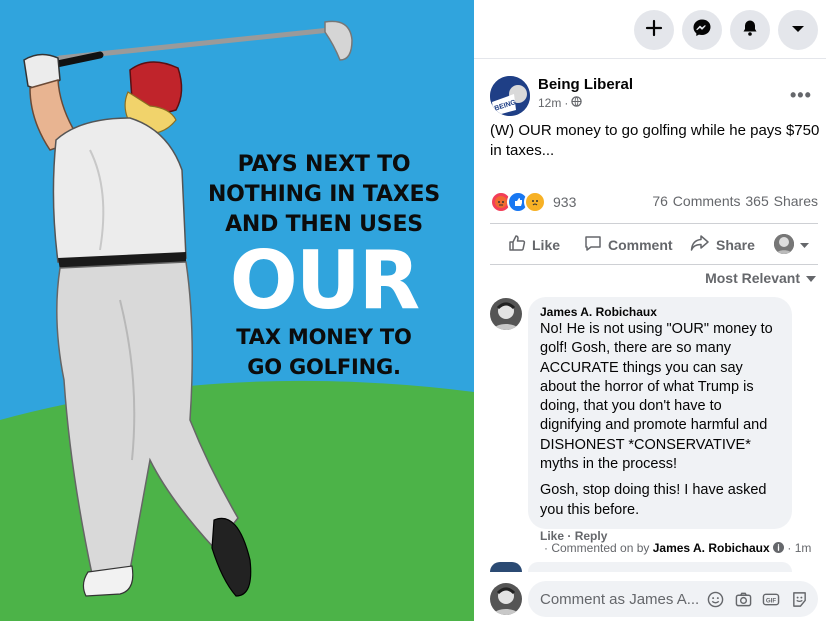  I want to click on reaction-summary: 933, so click(533, 202).